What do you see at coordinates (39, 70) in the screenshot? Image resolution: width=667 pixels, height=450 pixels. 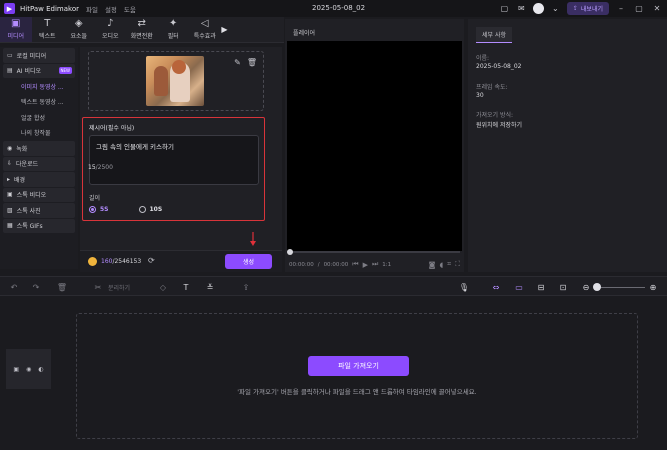 I see `sidebar-item-ai-video: ▤ AI 비디오 NEW` at bounding box center [39, 70].